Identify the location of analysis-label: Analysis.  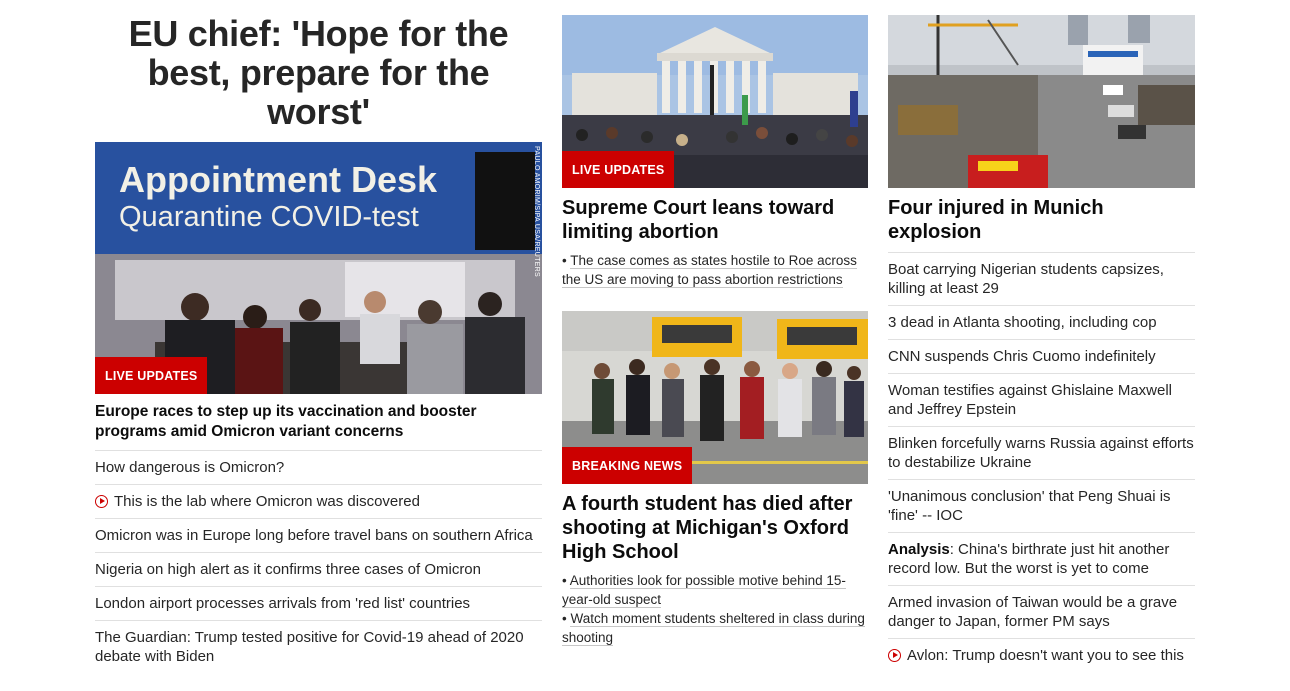
(919, 549).